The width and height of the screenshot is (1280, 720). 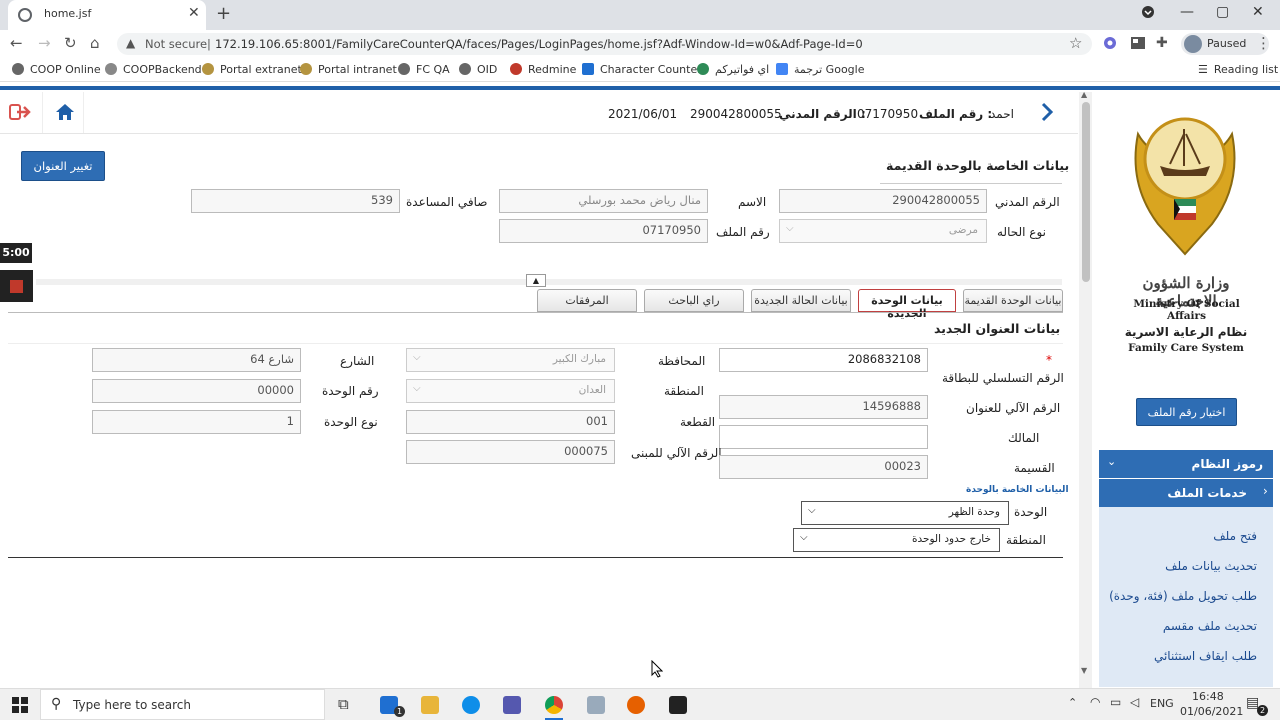 What do you see at coordinates (1095, 702) in the screenshot?
I see `network-icon: ◠` at bounding box center [1095, 702].